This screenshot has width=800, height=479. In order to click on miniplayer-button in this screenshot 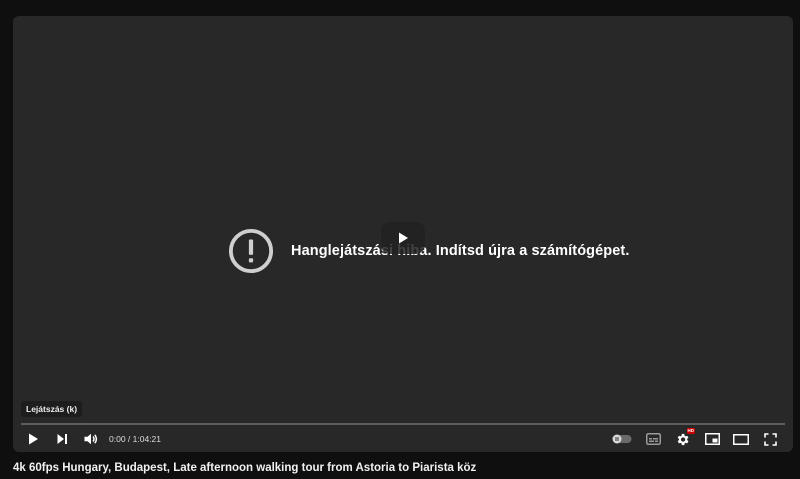, I will do `click(712, 439)`.